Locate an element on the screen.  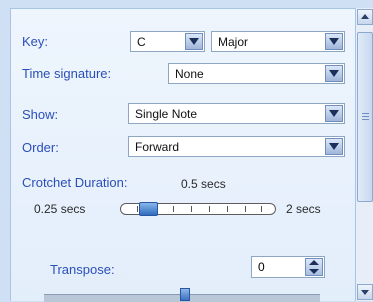
crotchet-duration-value: 0.5 secs is located at coordinates (203, 184).